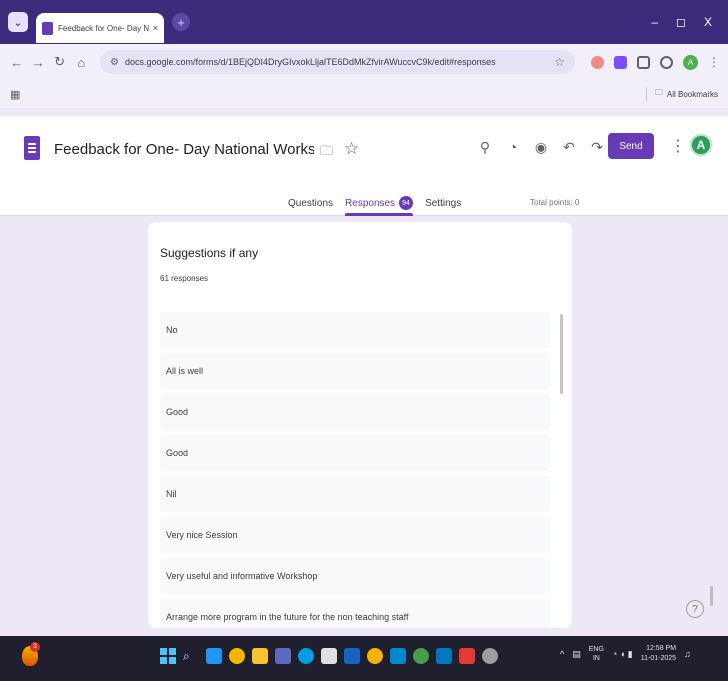 This screenshot has width=728, height=681. I want to click on browser-tab-active: Feedback for One- Day National ×, so click(100, 28).